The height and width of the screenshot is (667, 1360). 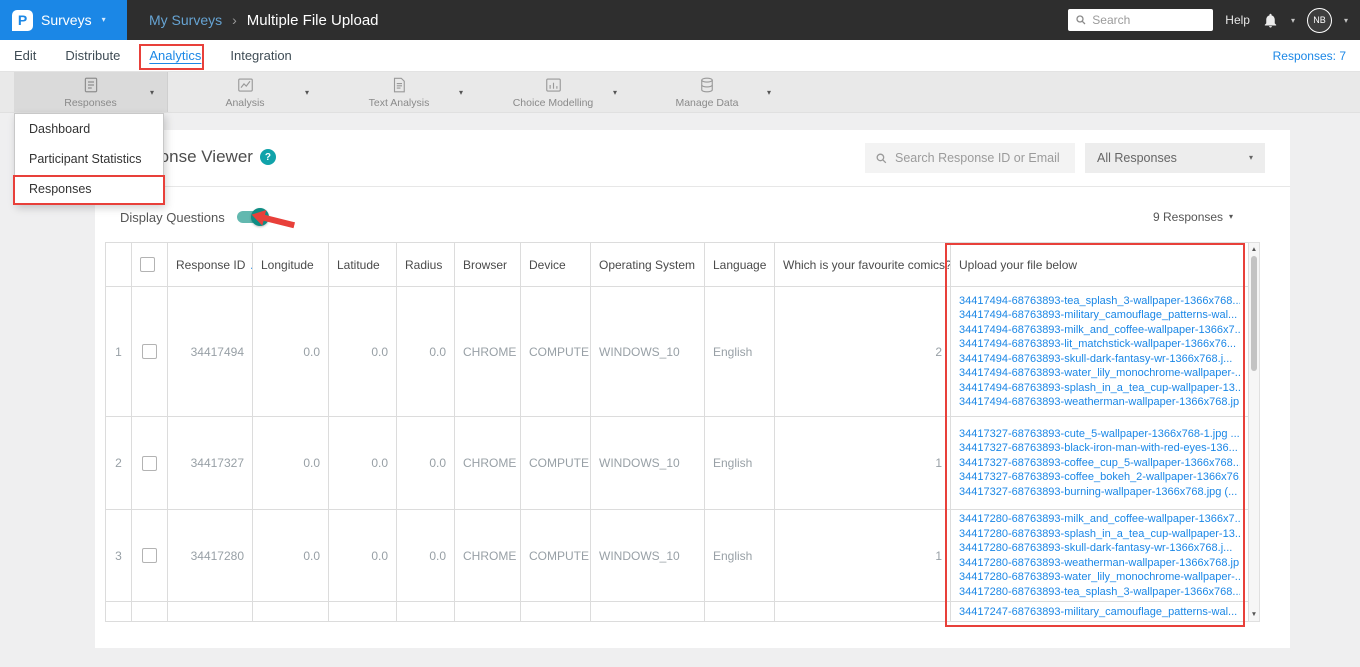 What do you see at coordinates (553, 102) in the screenshot?
I see `toolbar-item-label: Choice Modelling` at bounding box center [553, 102].